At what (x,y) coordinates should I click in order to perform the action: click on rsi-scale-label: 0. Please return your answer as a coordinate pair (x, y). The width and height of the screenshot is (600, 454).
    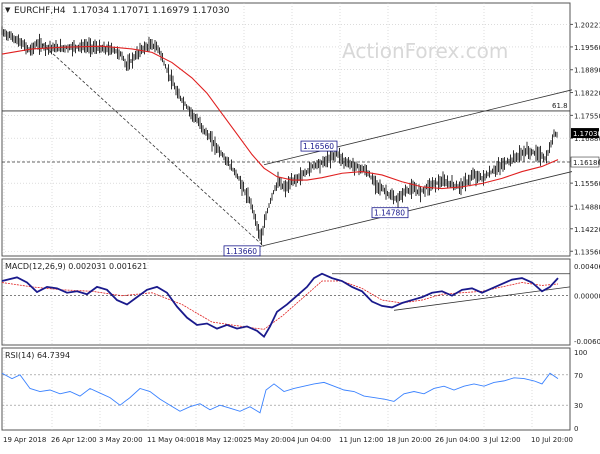
    Looking at the image, I should click on (576, 429).